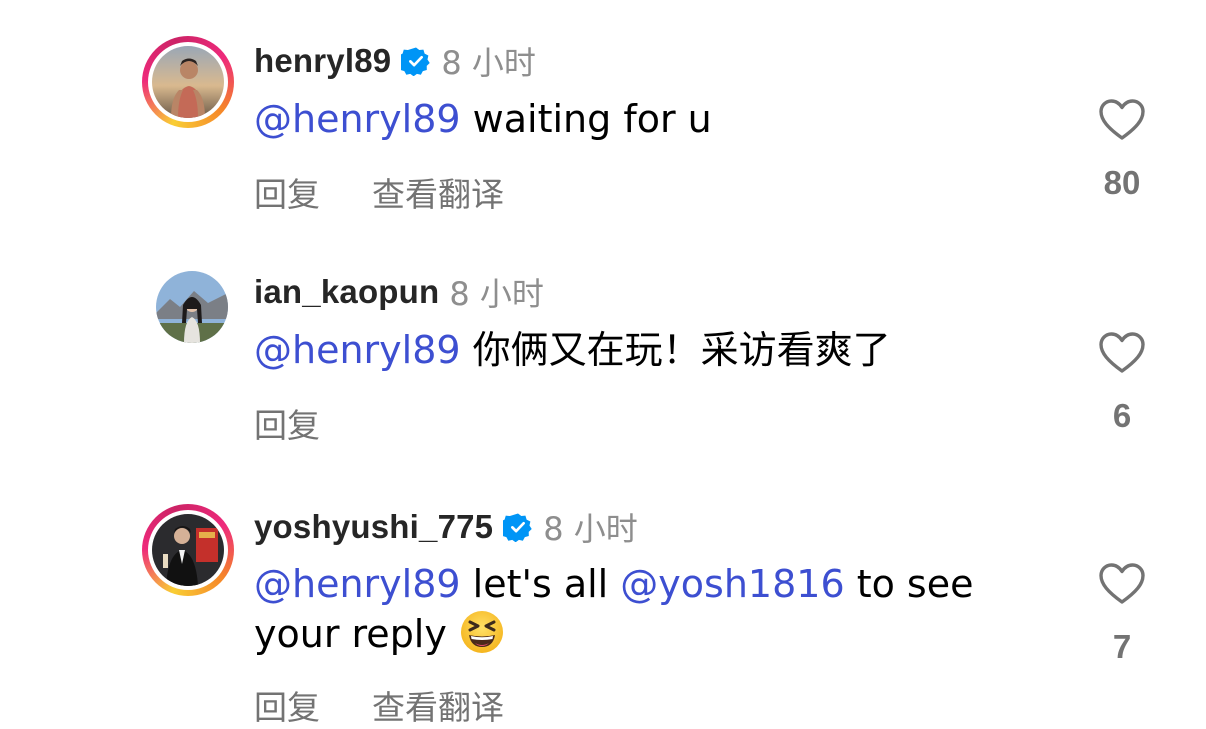  Describe the element at coordinates (322, 61) in the screenshot. I see `username: henryl89` at that location.